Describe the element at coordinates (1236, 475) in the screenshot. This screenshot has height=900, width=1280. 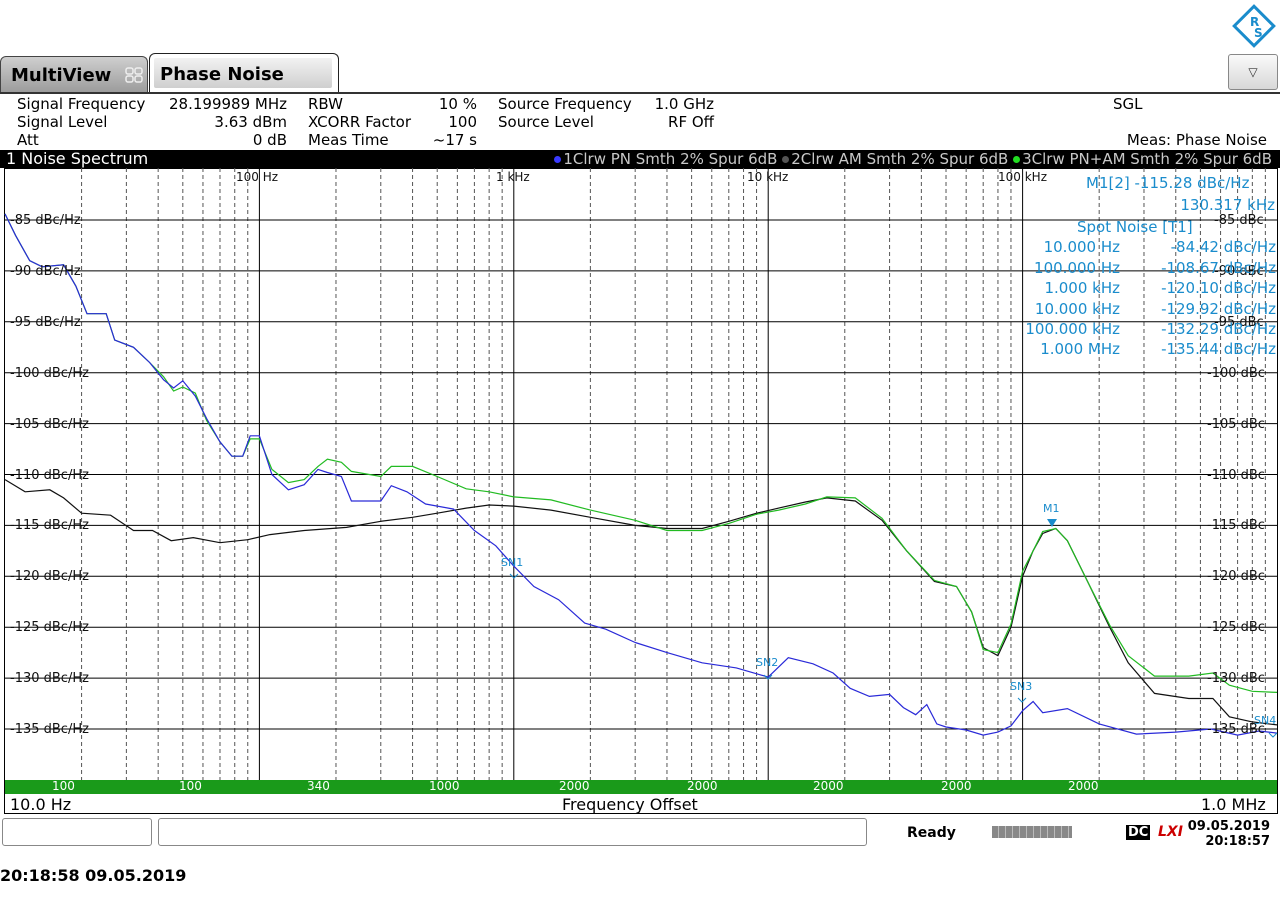
I see `y-label-right: -110 dBc` at that location.